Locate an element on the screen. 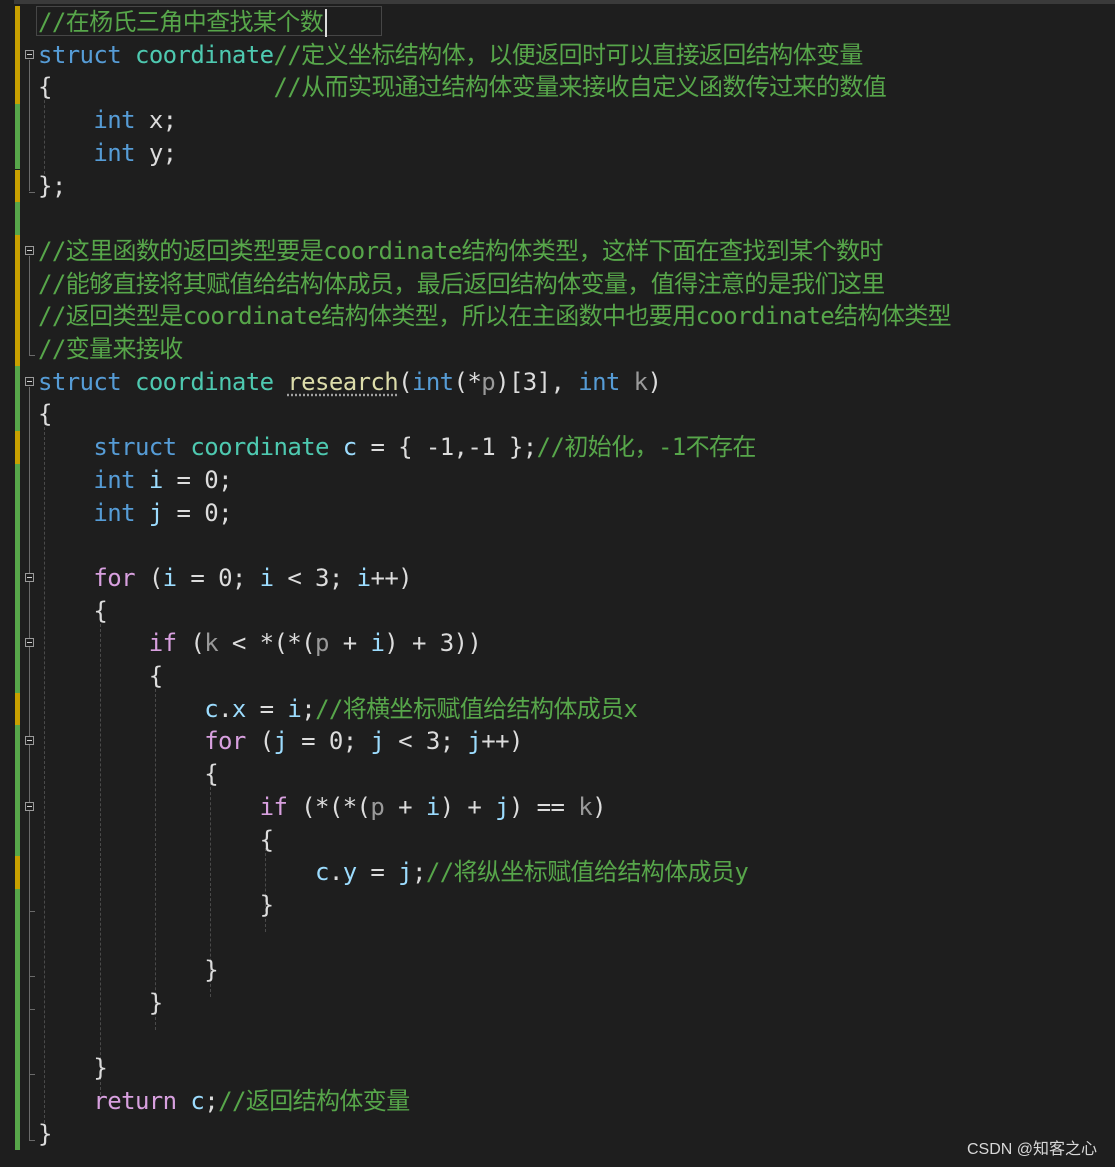 The width and height of the screenshot is (1115, 1167). code-token: ) is located at coordinates (654, 381).